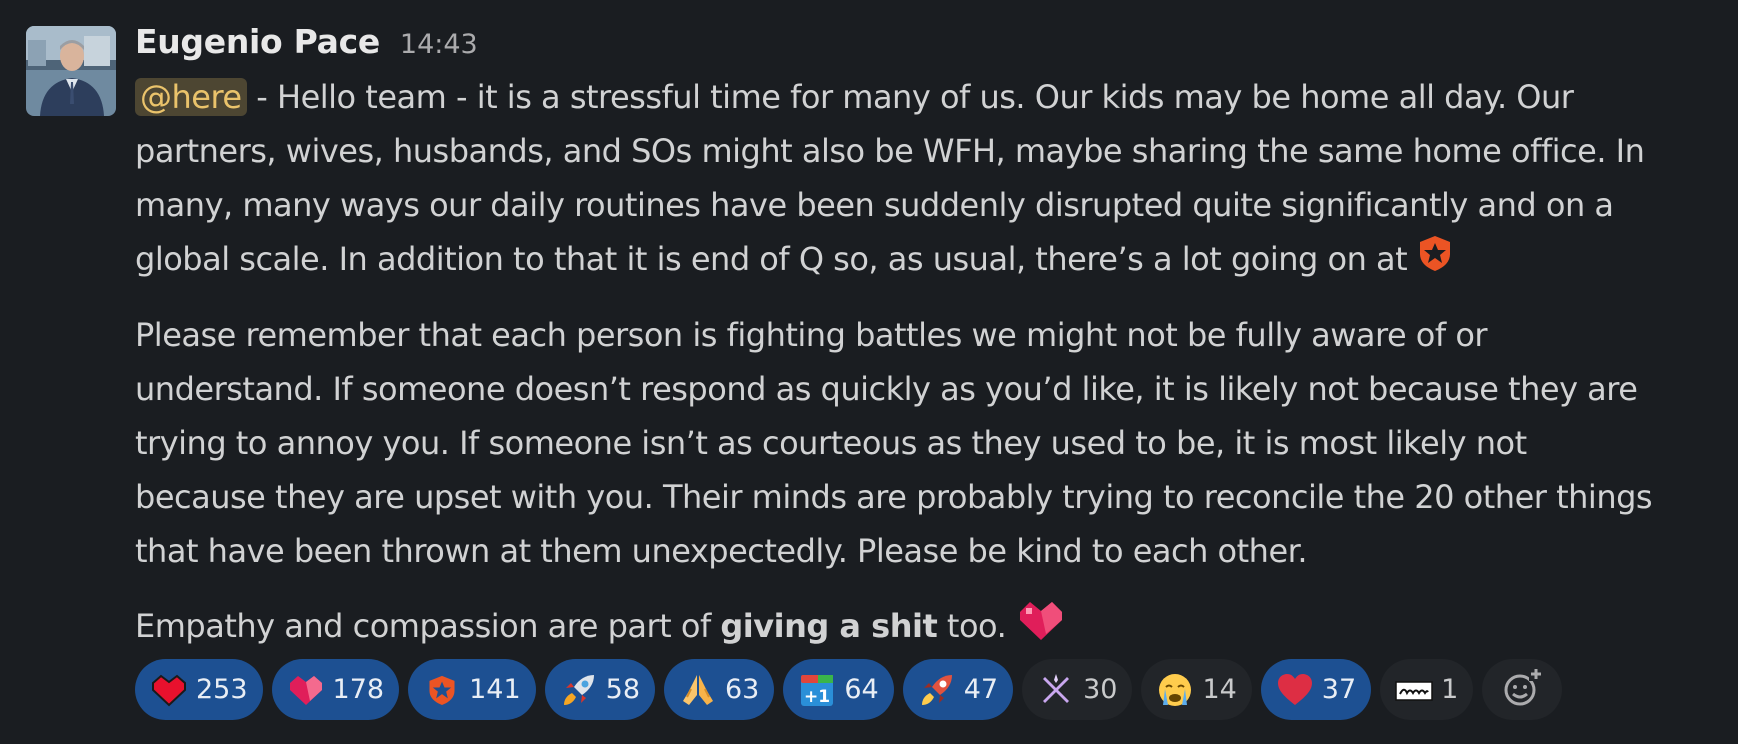  I want to click on reaction-count: 141, so click(495, 689).